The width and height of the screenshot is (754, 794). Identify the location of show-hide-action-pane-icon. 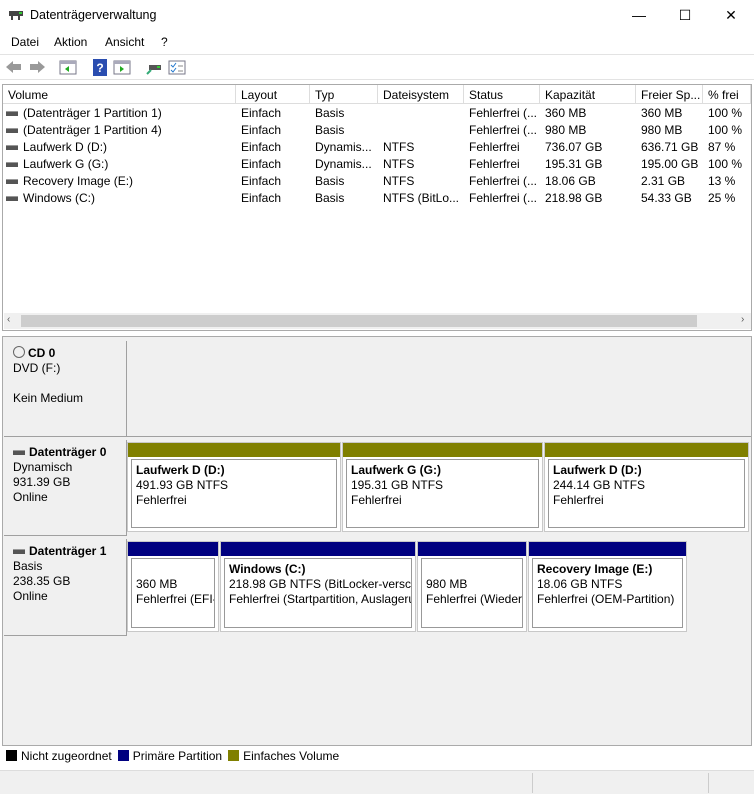
(122, 67).